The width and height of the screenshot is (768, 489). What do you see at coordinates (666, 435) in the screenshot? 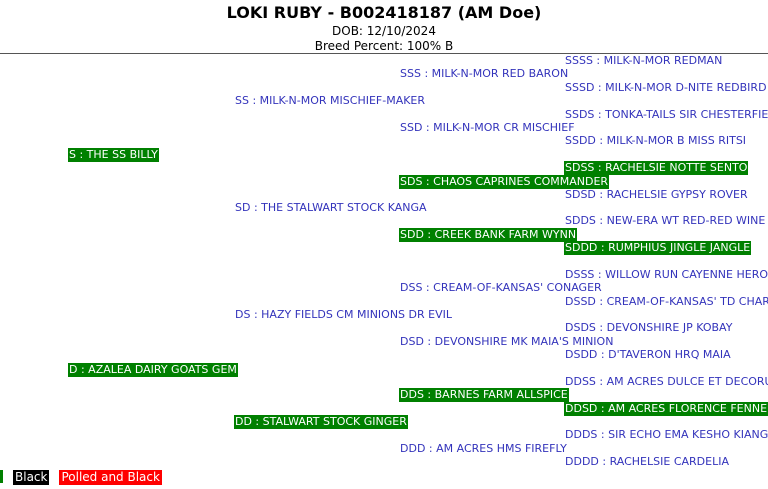
I see `ddds-link: DDDS : SIR ECHO EMA KESHO KIANGA` at bounding box center [666, 435].